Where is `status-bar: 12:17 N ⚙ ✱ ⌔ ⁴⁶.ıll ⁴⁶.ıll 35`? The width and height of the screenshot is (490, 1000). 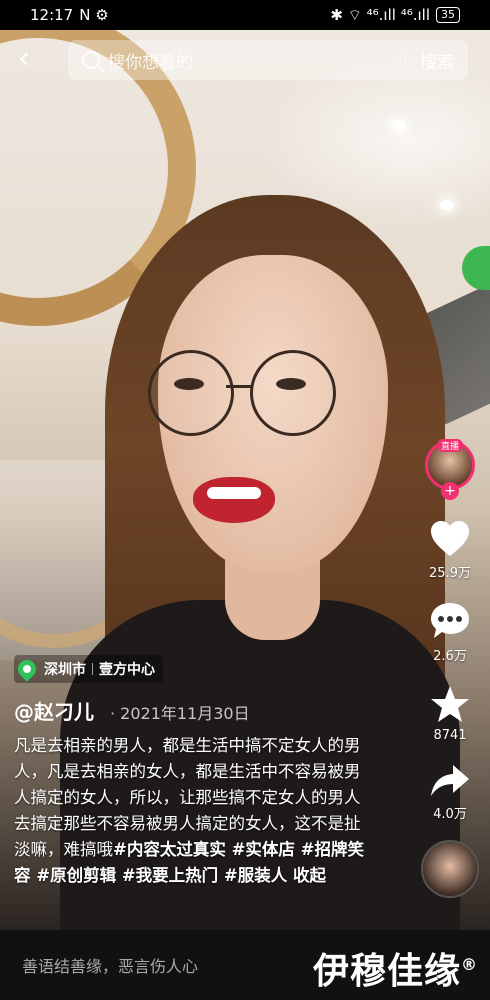
status-bar: 12:17 N ⚙ ✱ ⌔ ⁴⁶.ıll ⁴⁶.ıll 35 is located at coordinates (245, 15).